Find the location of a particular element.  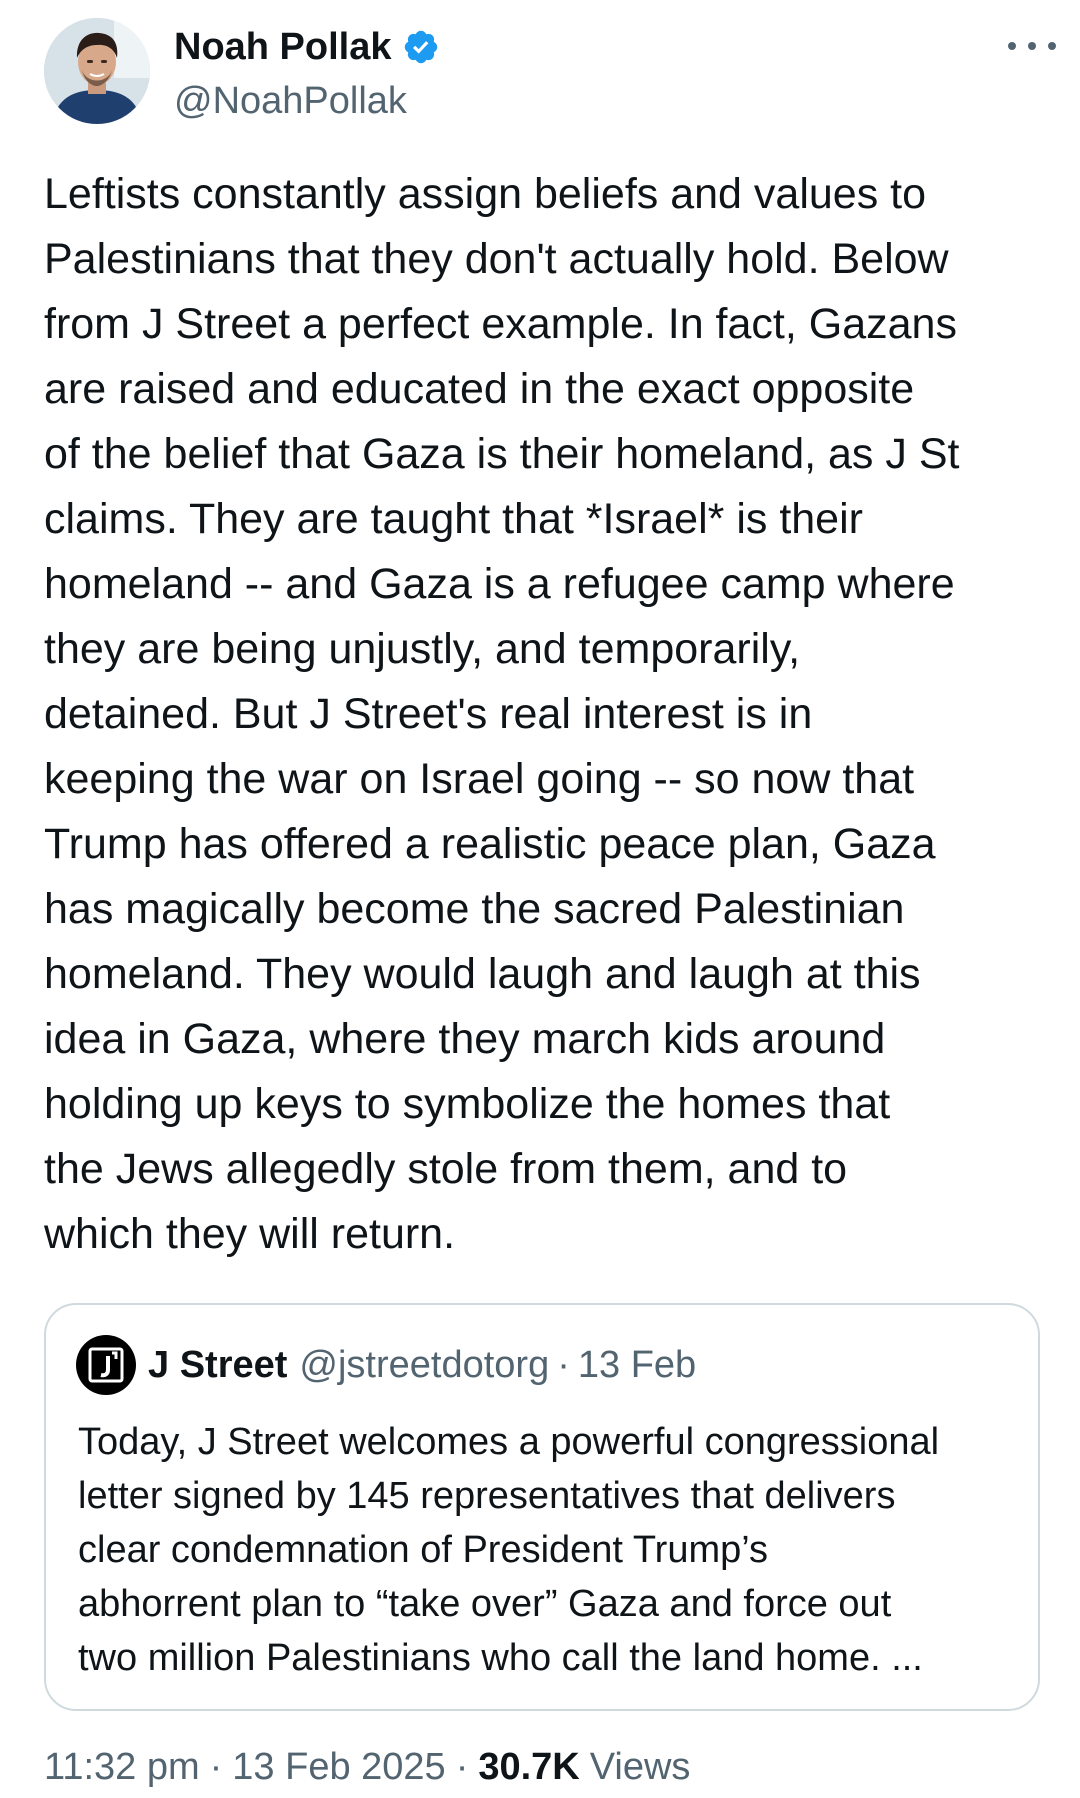

j-street-logo-icon is located at coordinates (106, 1365).